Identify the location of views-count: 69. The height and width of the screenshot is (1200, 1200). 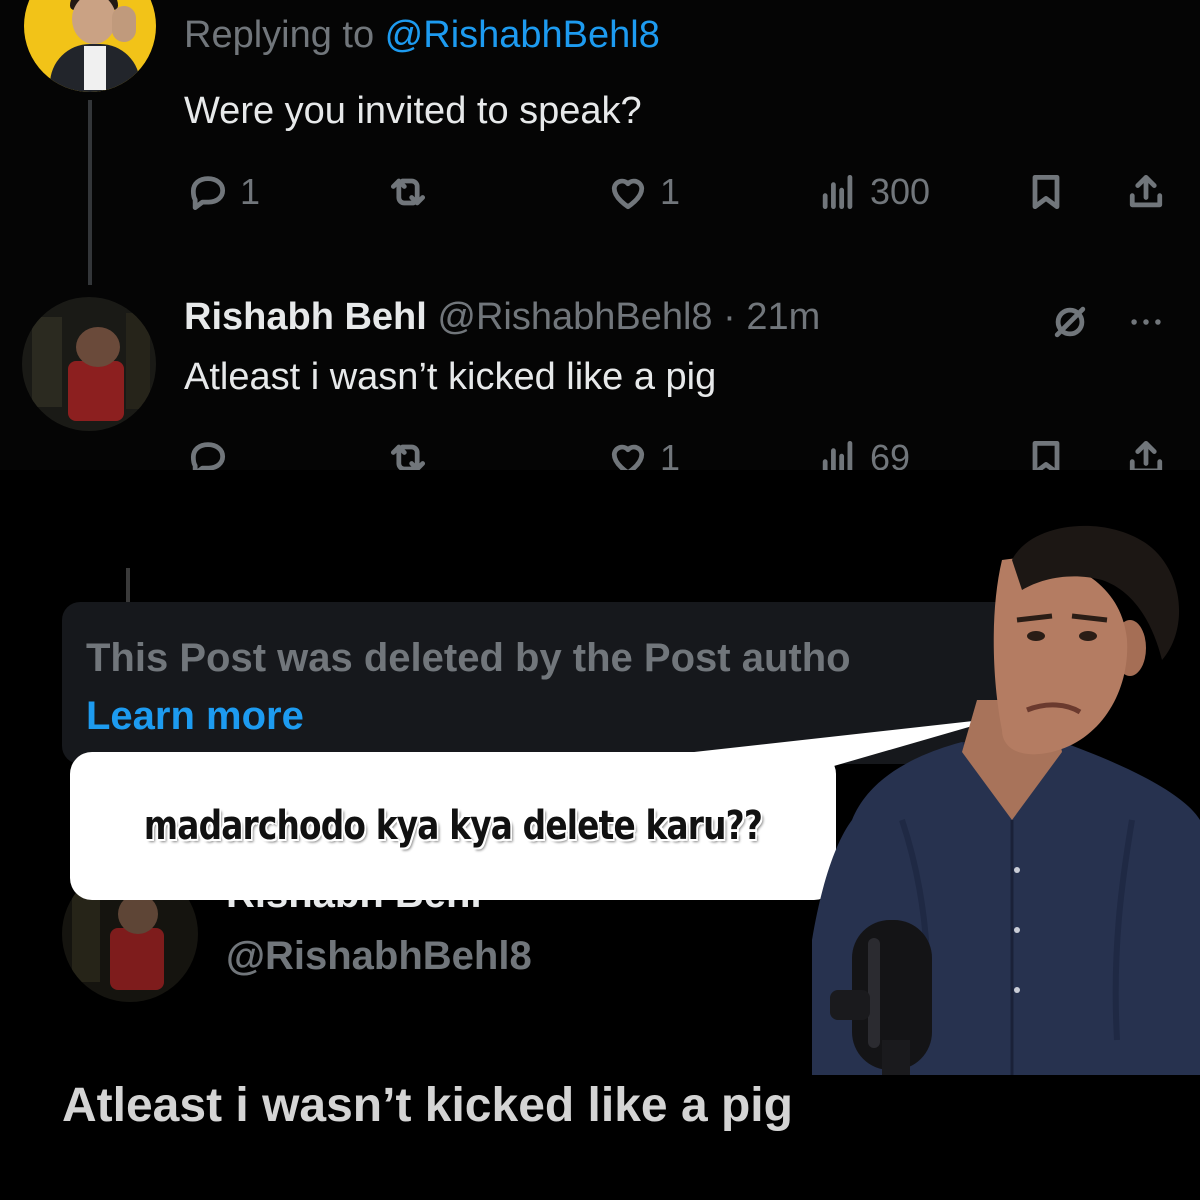
(890, 453).